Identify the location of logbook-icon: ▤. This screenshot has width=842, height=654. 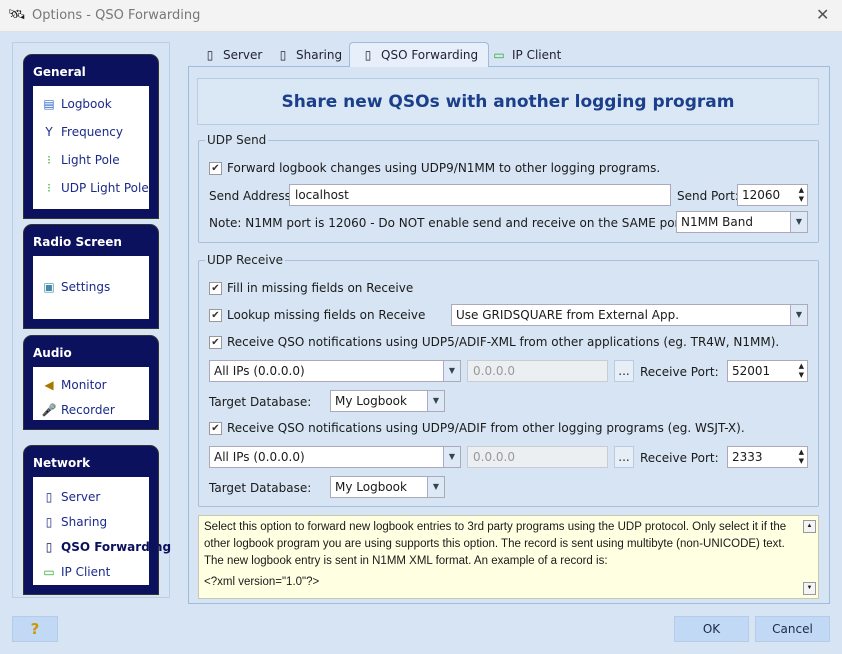
(49, 104).